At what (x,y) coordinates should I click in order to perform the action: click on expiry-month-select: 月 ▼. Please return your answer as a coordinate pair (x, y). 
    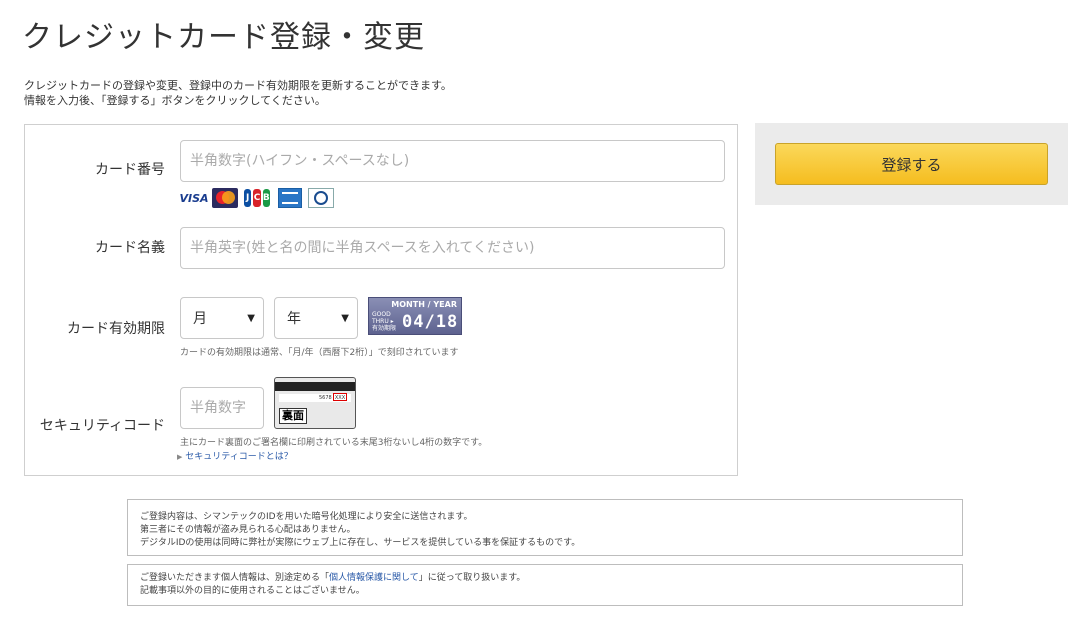
    Looking at the image, I should click on (222, 318).